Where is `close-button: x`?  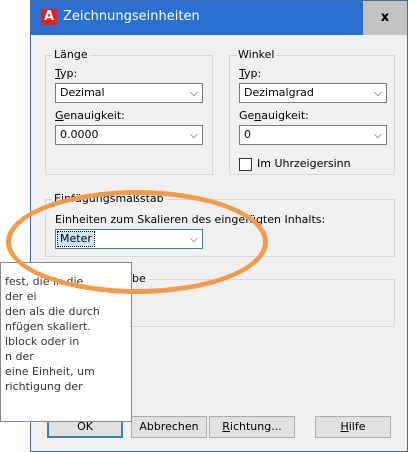
close-button: x is located at coordinates (385, 18).